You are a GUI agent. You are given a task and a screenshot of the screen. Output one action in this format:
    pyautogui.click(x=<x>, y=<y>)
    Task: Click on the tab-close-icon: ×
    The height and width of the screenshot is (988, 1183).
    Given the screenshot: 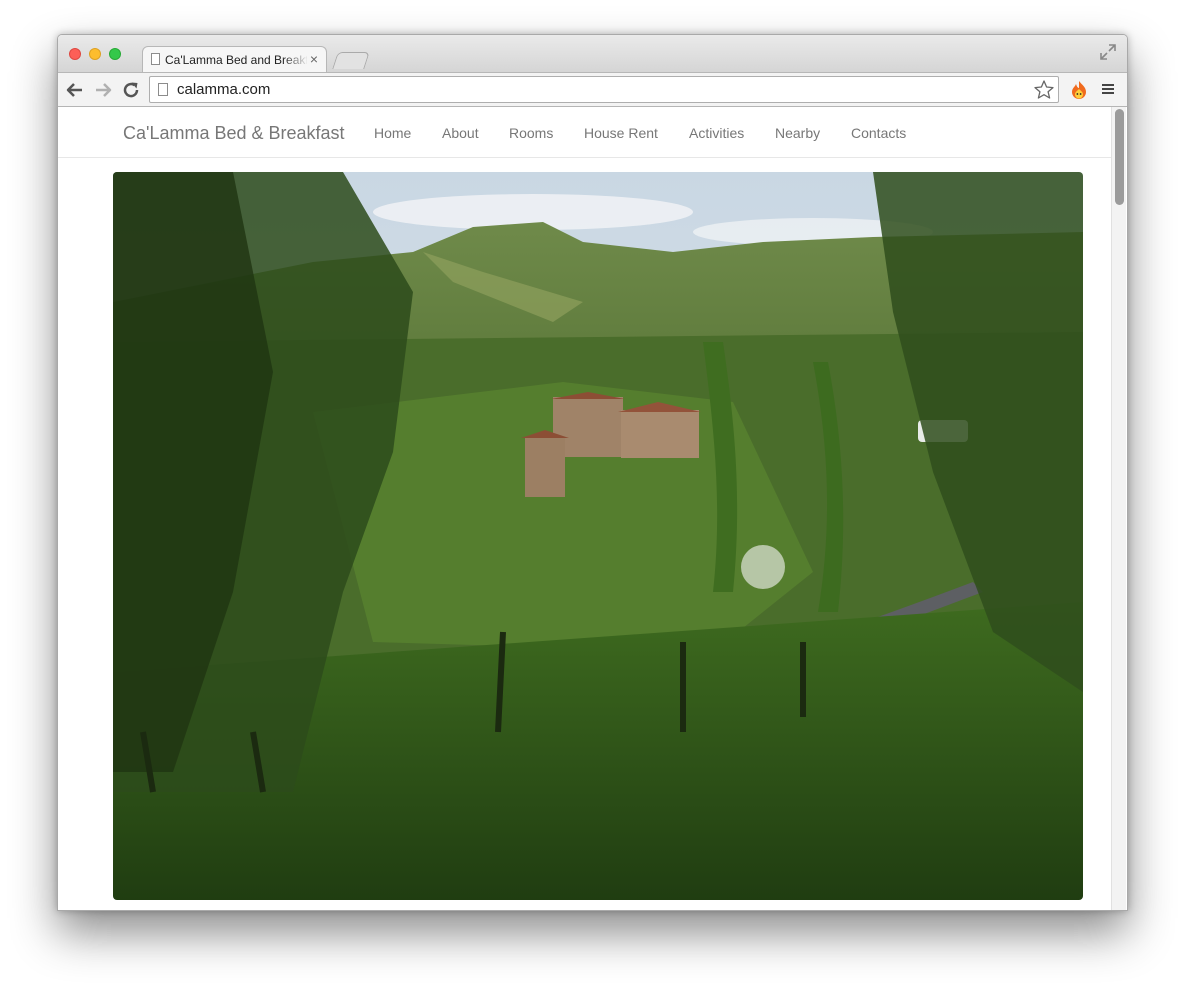 What is the action you would take?
    pyautogui.click(x=314, y=59)
    